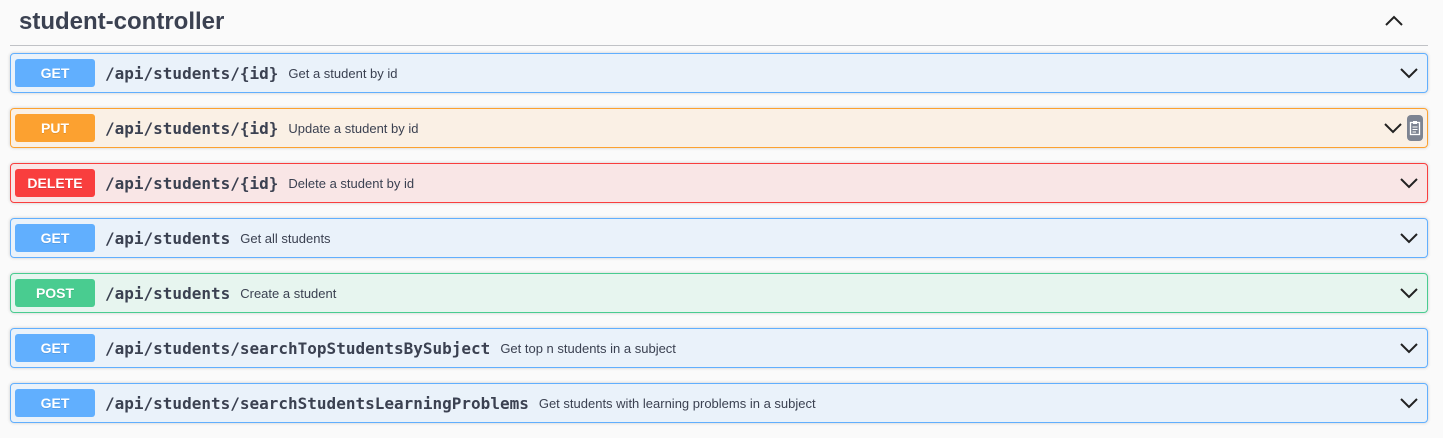  I want to click on operation-summary: Update a student by id, so click(353, 128).